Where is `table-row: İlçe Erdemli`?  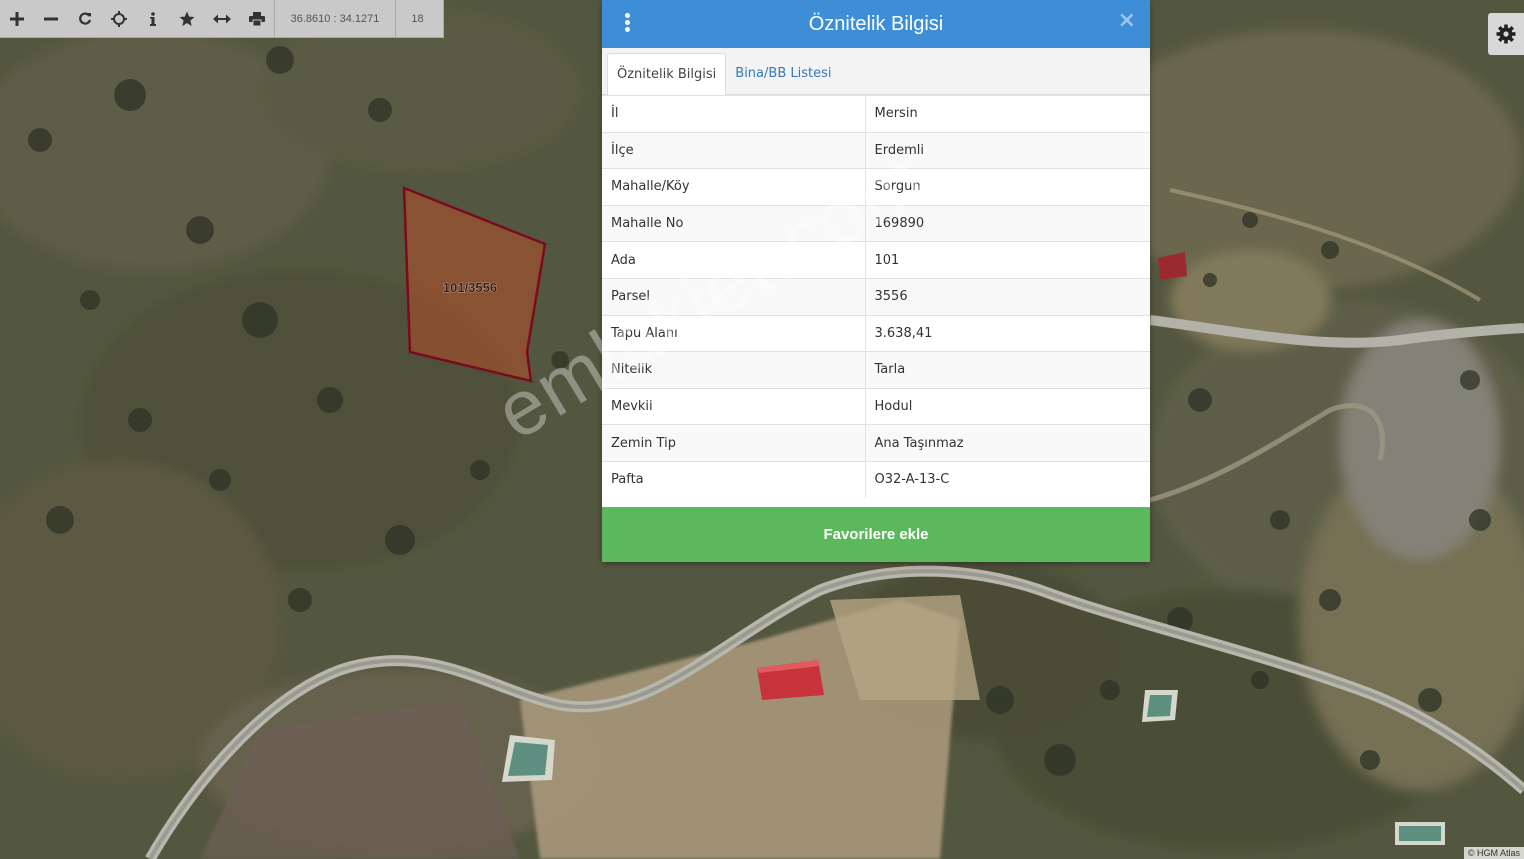
table-row: İlçe Erdemli is located at coordinates (876, 150).